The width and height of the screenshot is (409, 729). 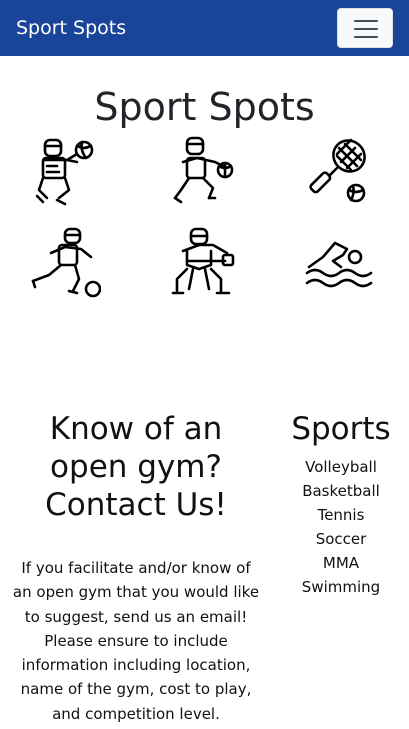 What do you see at coordinates (204, 107) in the screenshot?
I see `page-title: Sport Spots` at bounding box center [204, 107].